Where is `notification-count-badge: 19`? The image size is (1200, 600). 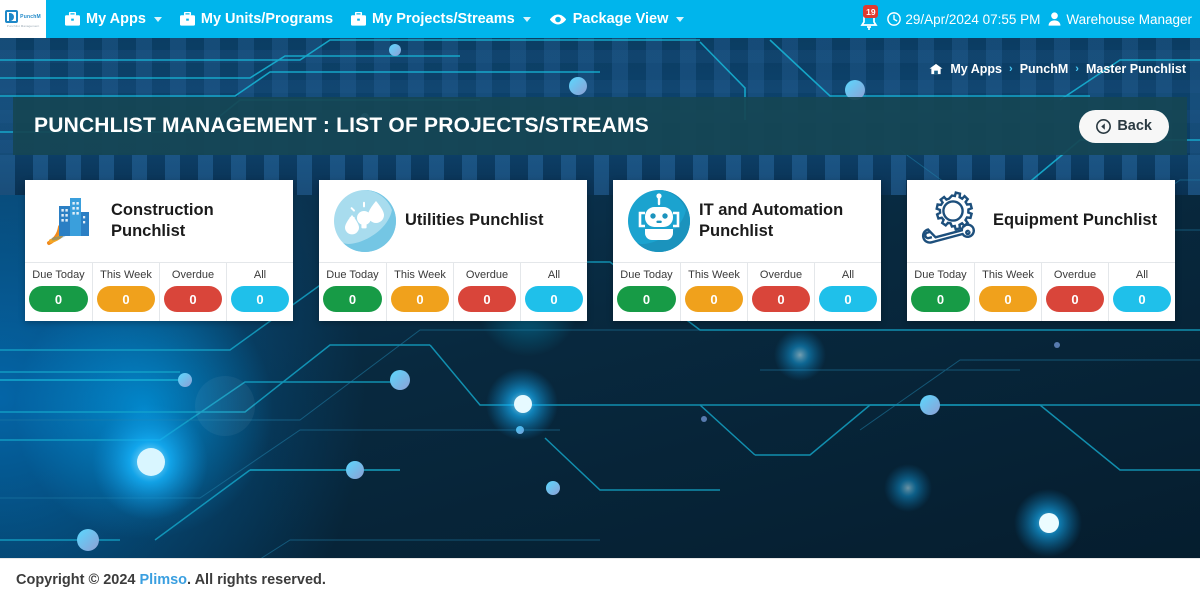
notification-count-badge: 19 is located at coordinates (871, 11).